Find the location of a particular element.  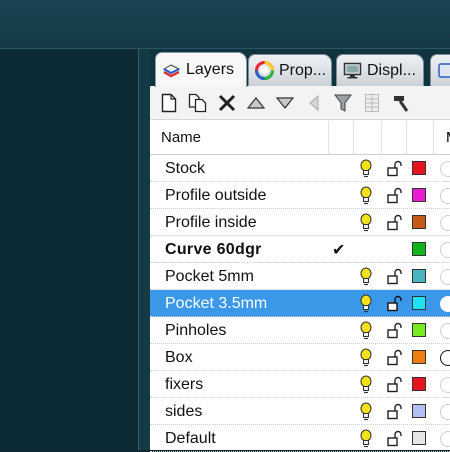

delete-x-icon is located at coordinates (227, 102).